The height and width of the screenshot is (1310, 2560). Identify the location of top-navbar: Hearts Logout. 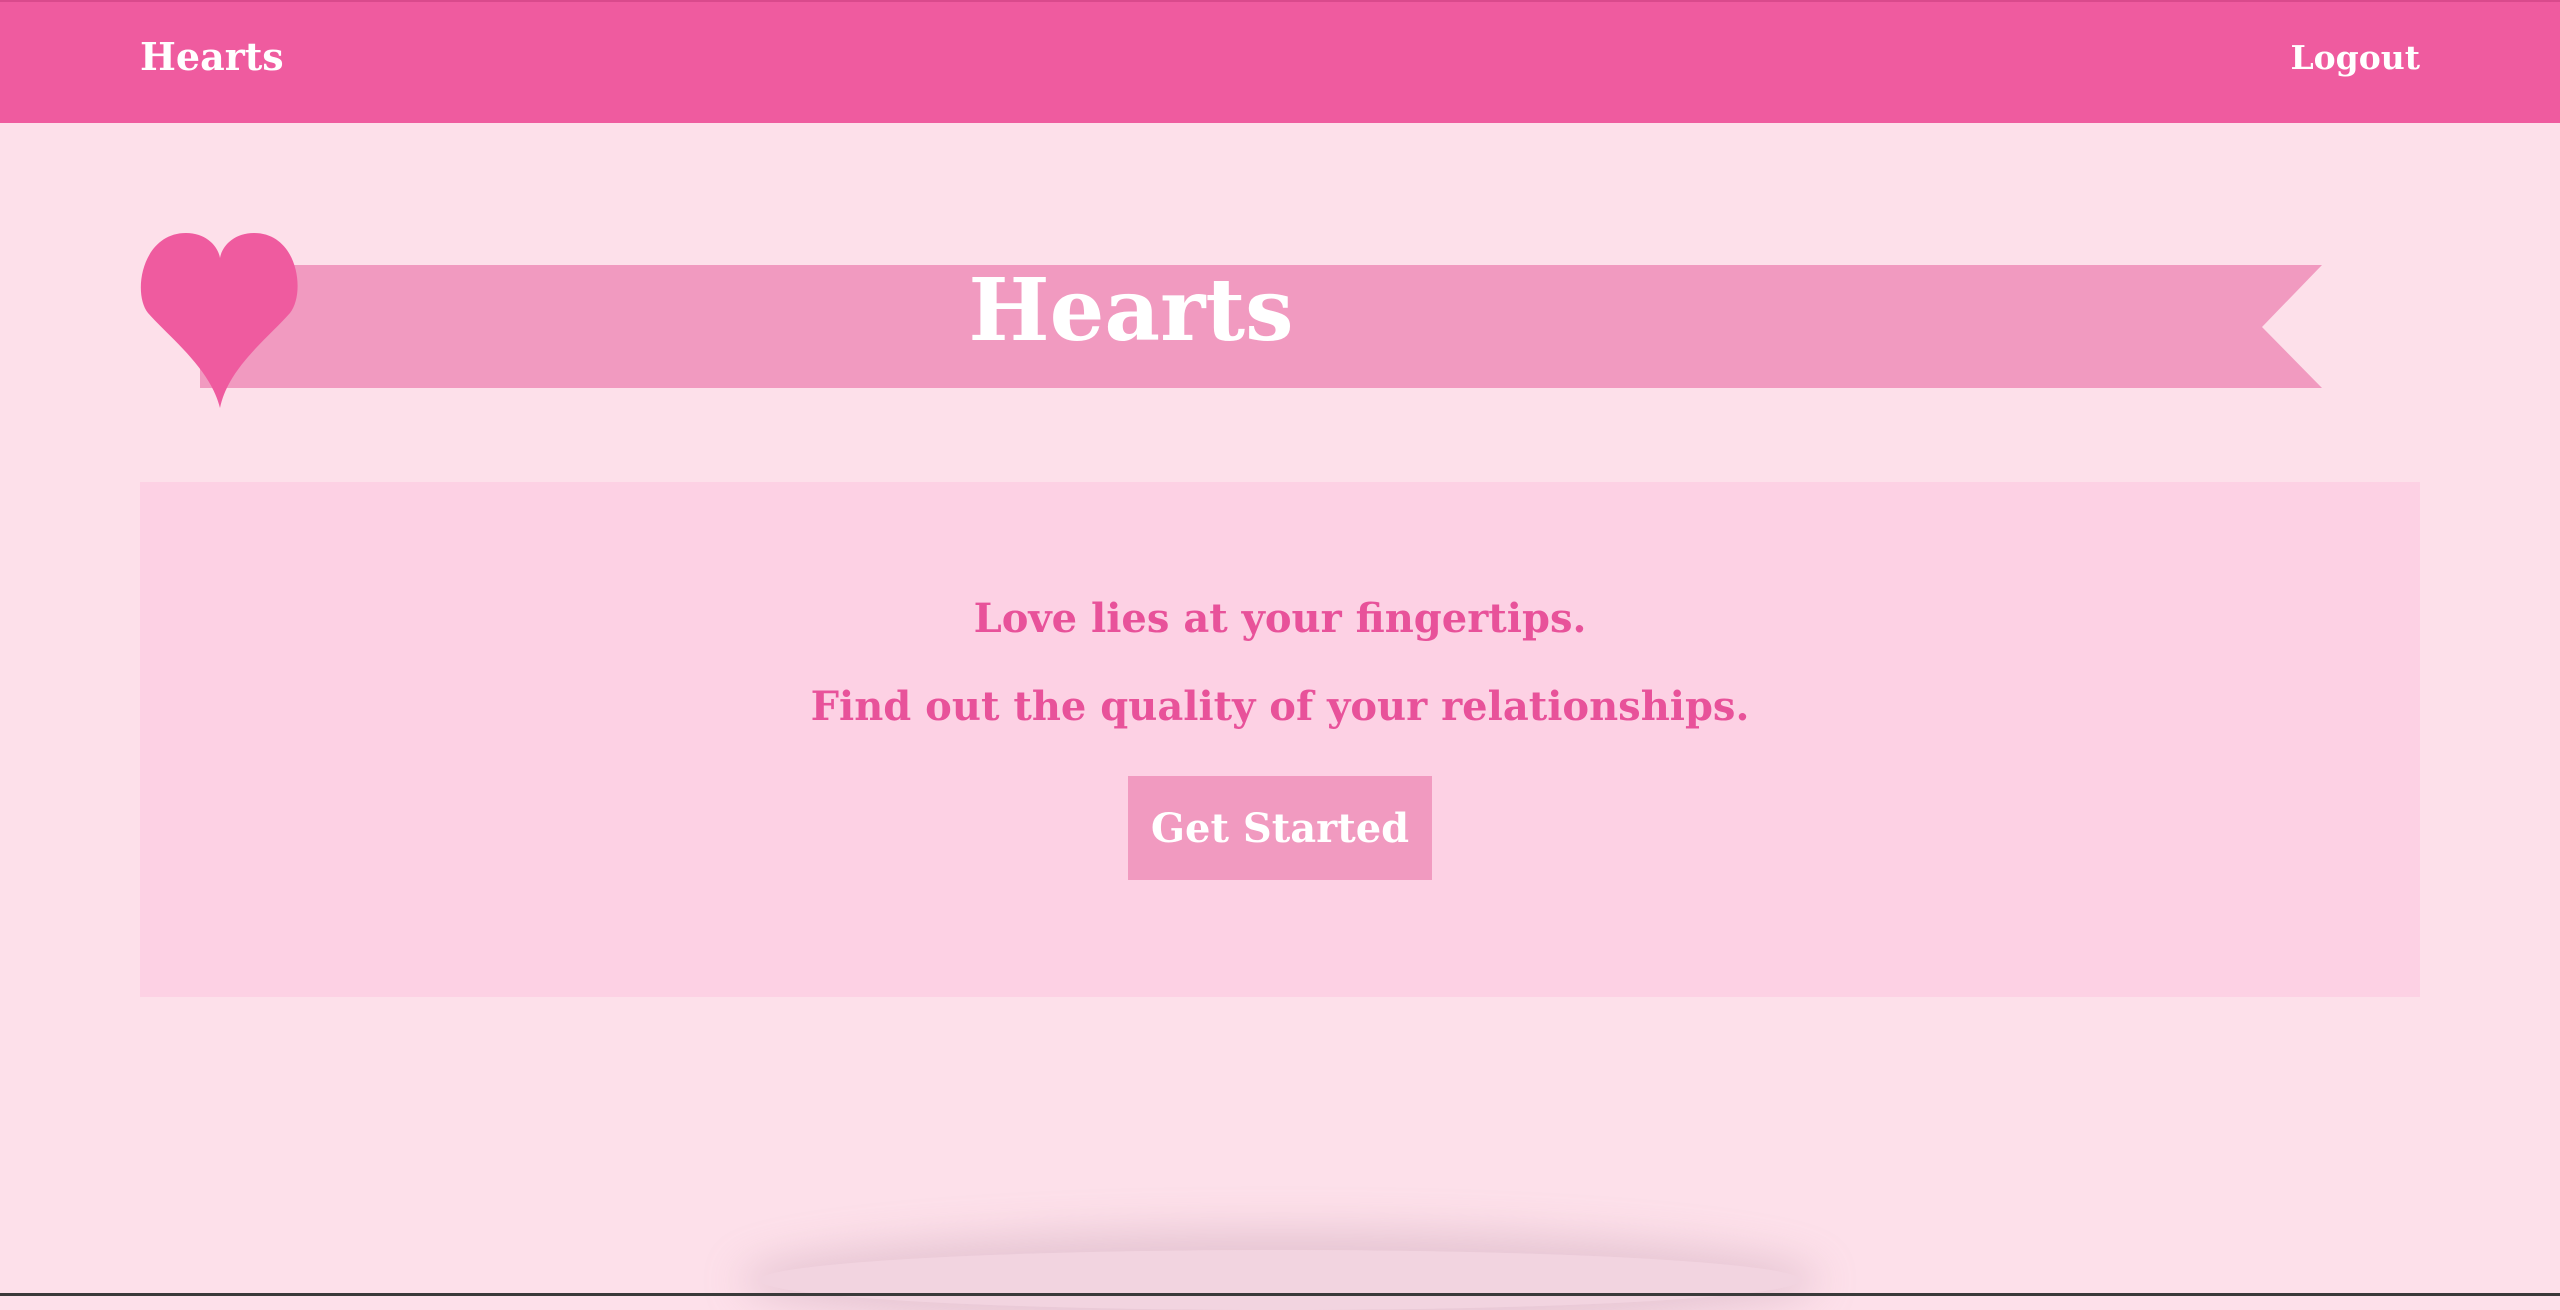
(1280, 61).